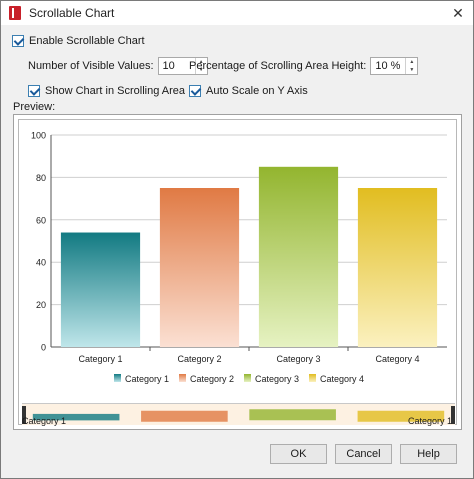  Describe the element at coordinates (34, 91) in the screenshot. I see `show-chart-checkbox` at that location.